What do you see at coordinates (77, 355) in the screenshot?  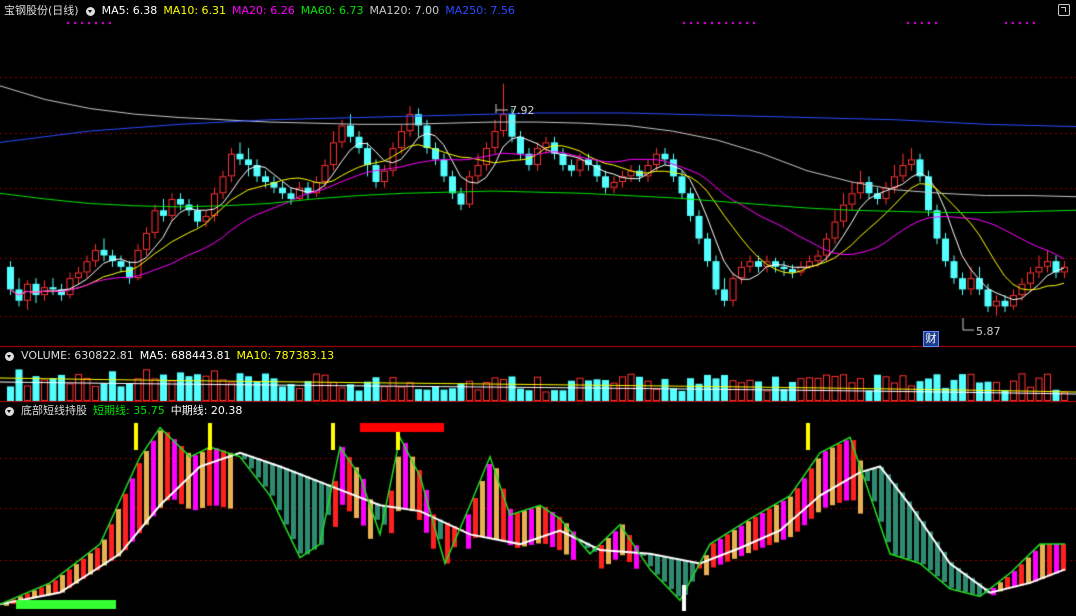 I see `volume-label: VOLUME: 630822.81` at bounding box center [77, 355].